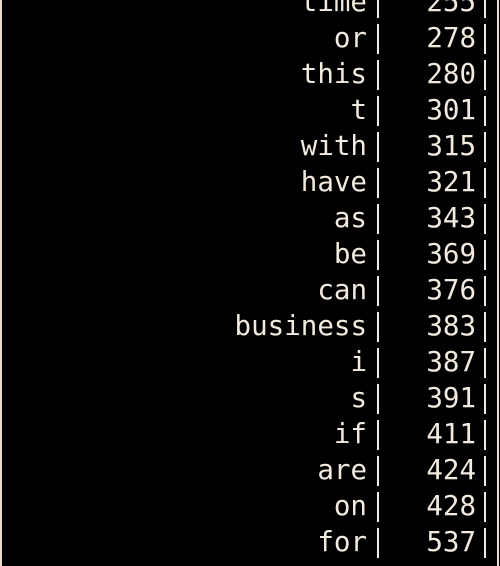 This screenshot has width=500, height=566. Describe the element at coordinates (358, 398) in the screenshot. I see `word-cell: s` at that location.